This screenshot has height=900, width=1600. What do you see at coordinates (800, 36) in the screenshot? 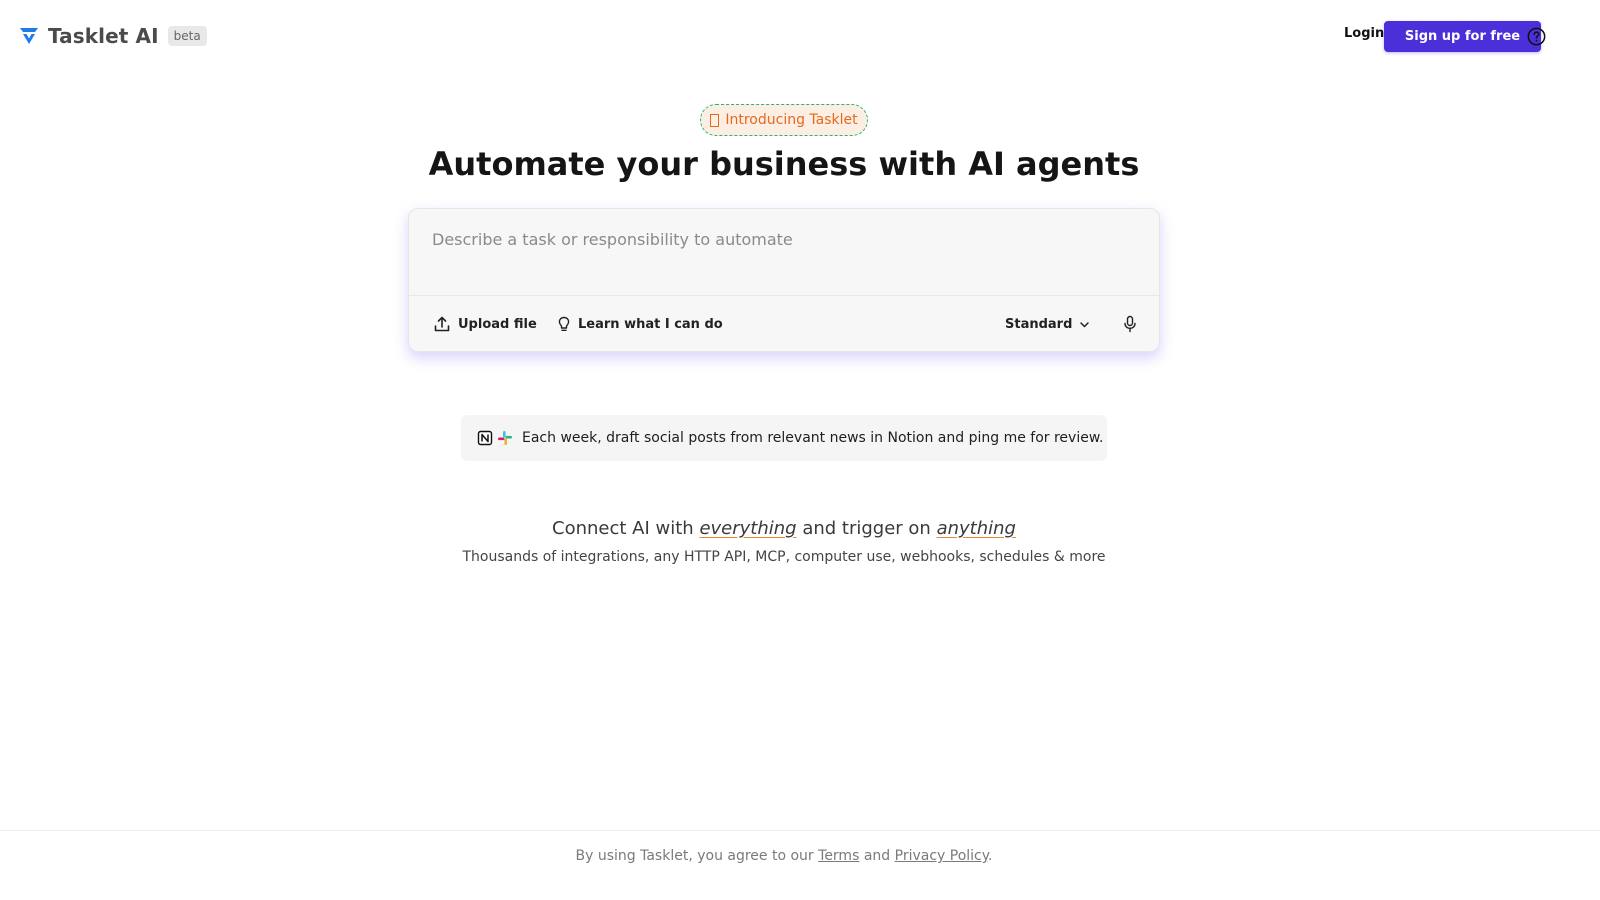
I see `top-navigation: Tasklet AI beta Login Sign up for free` at bounding box center [800, 36].